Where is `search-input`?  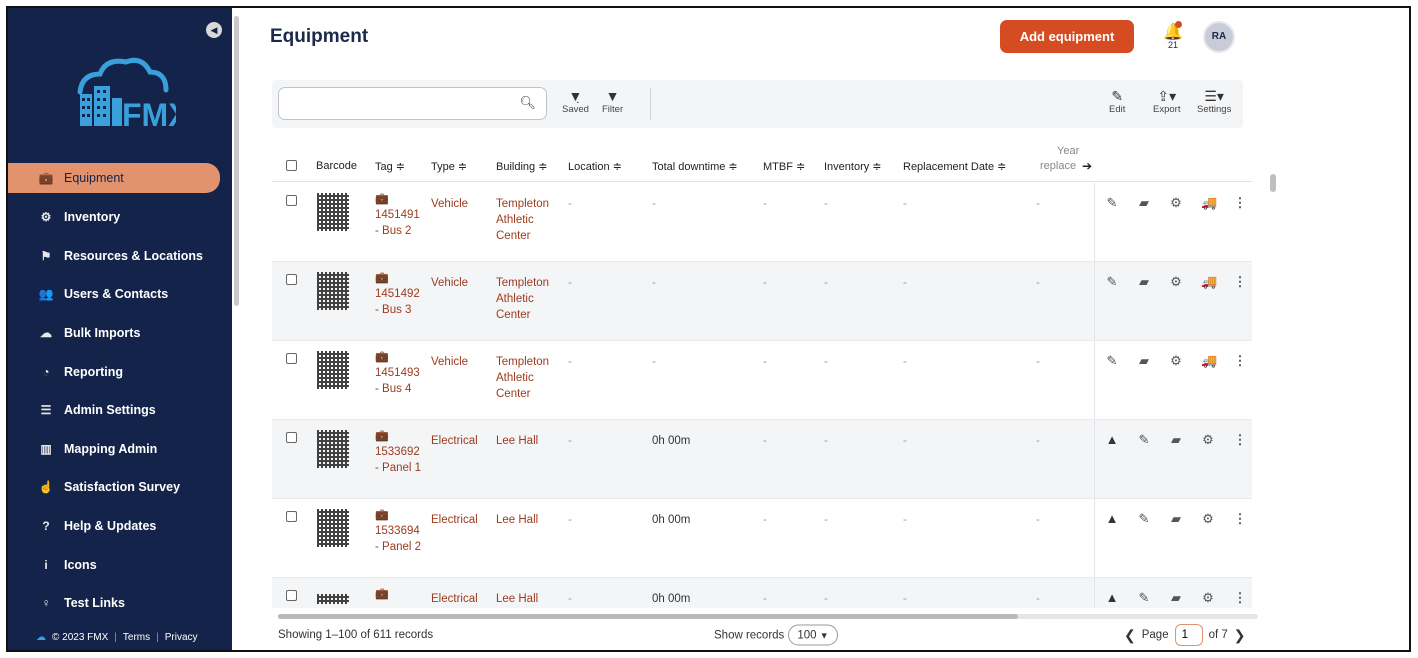 search-input is located at coordinates (400, 103).